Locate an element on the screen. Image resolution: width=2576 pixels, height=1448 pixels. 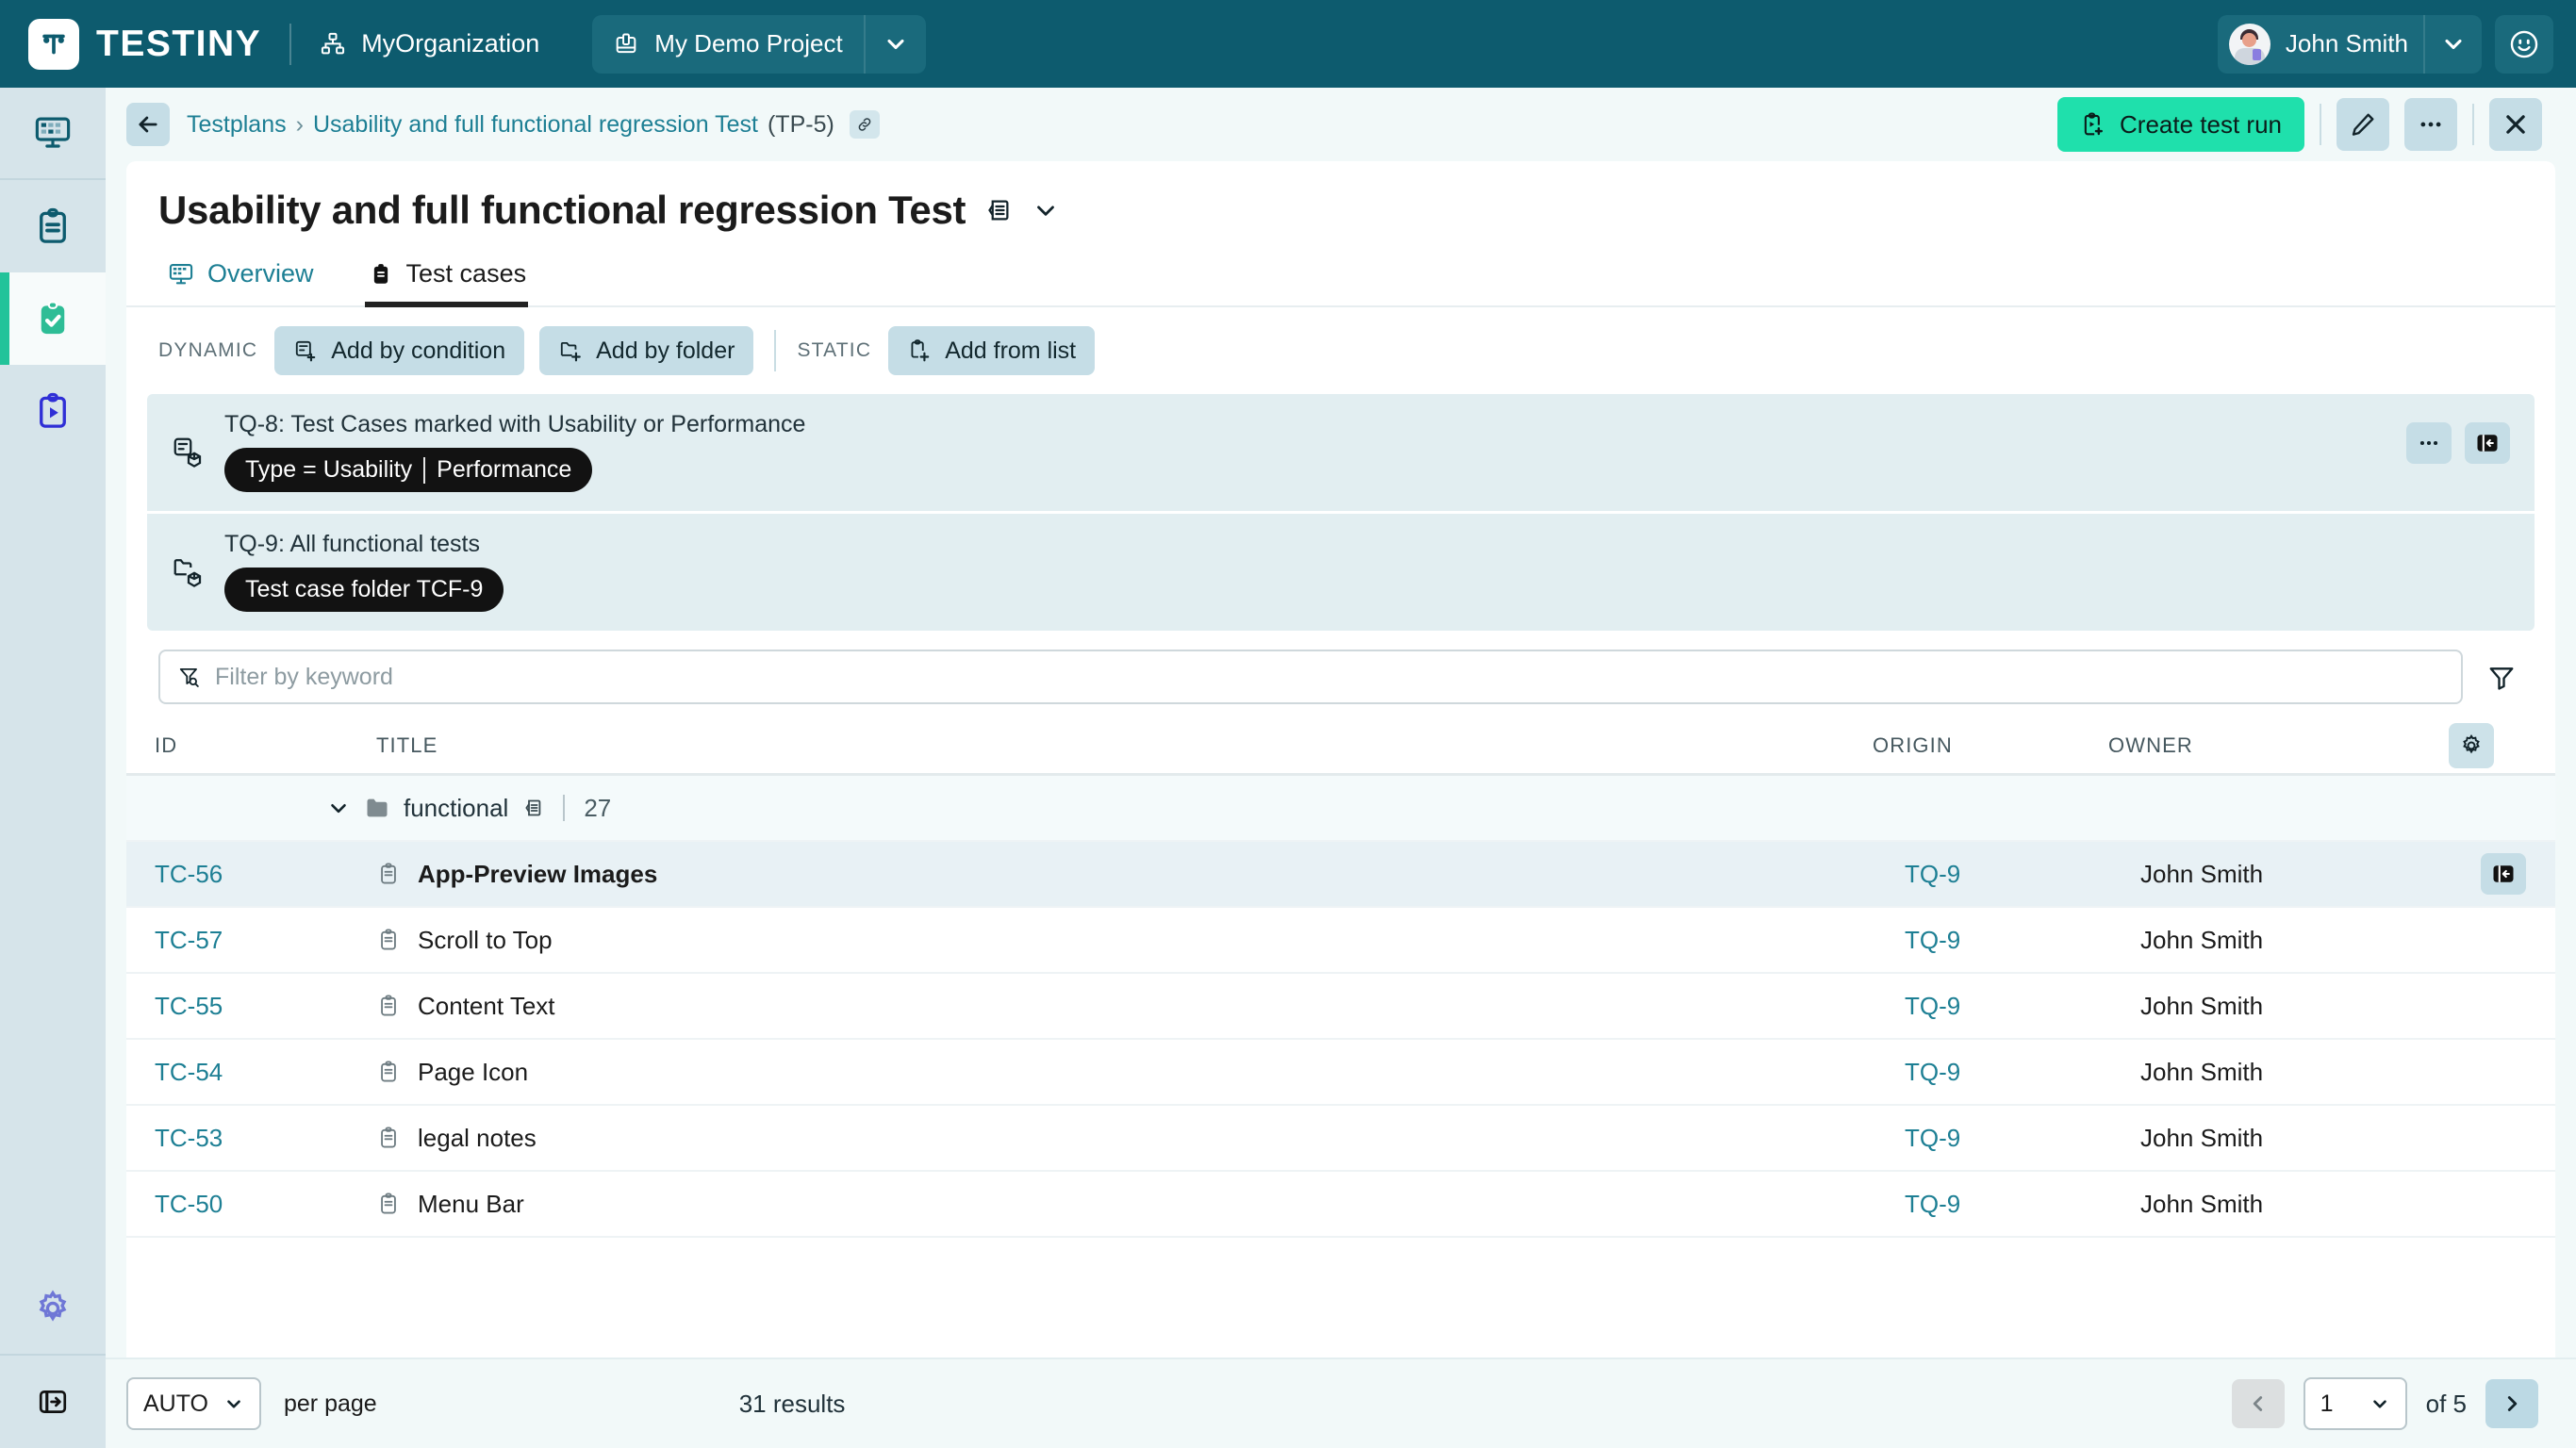
breadcrumb-root: Testplans is located at coordinates (237, 125).